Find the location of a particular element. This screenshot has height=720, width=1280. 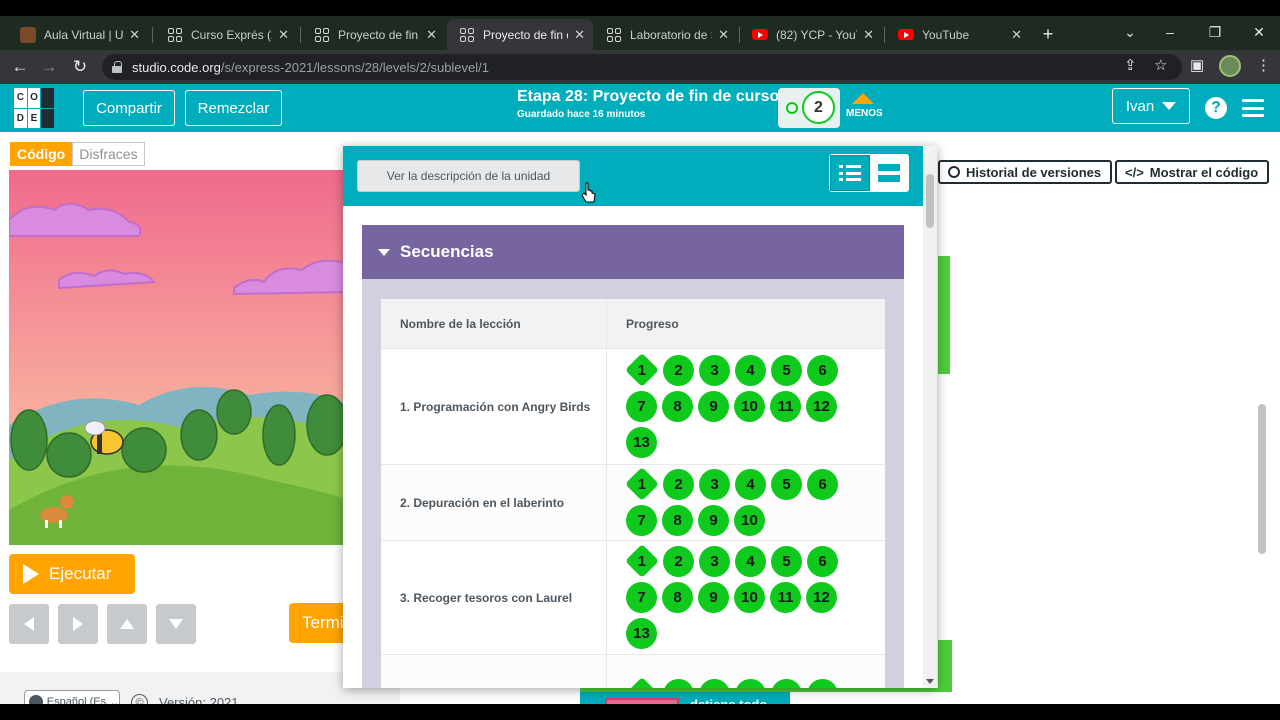

lesson-name: 1. Programación con Angry Birds is located at coordinates (494, 406).